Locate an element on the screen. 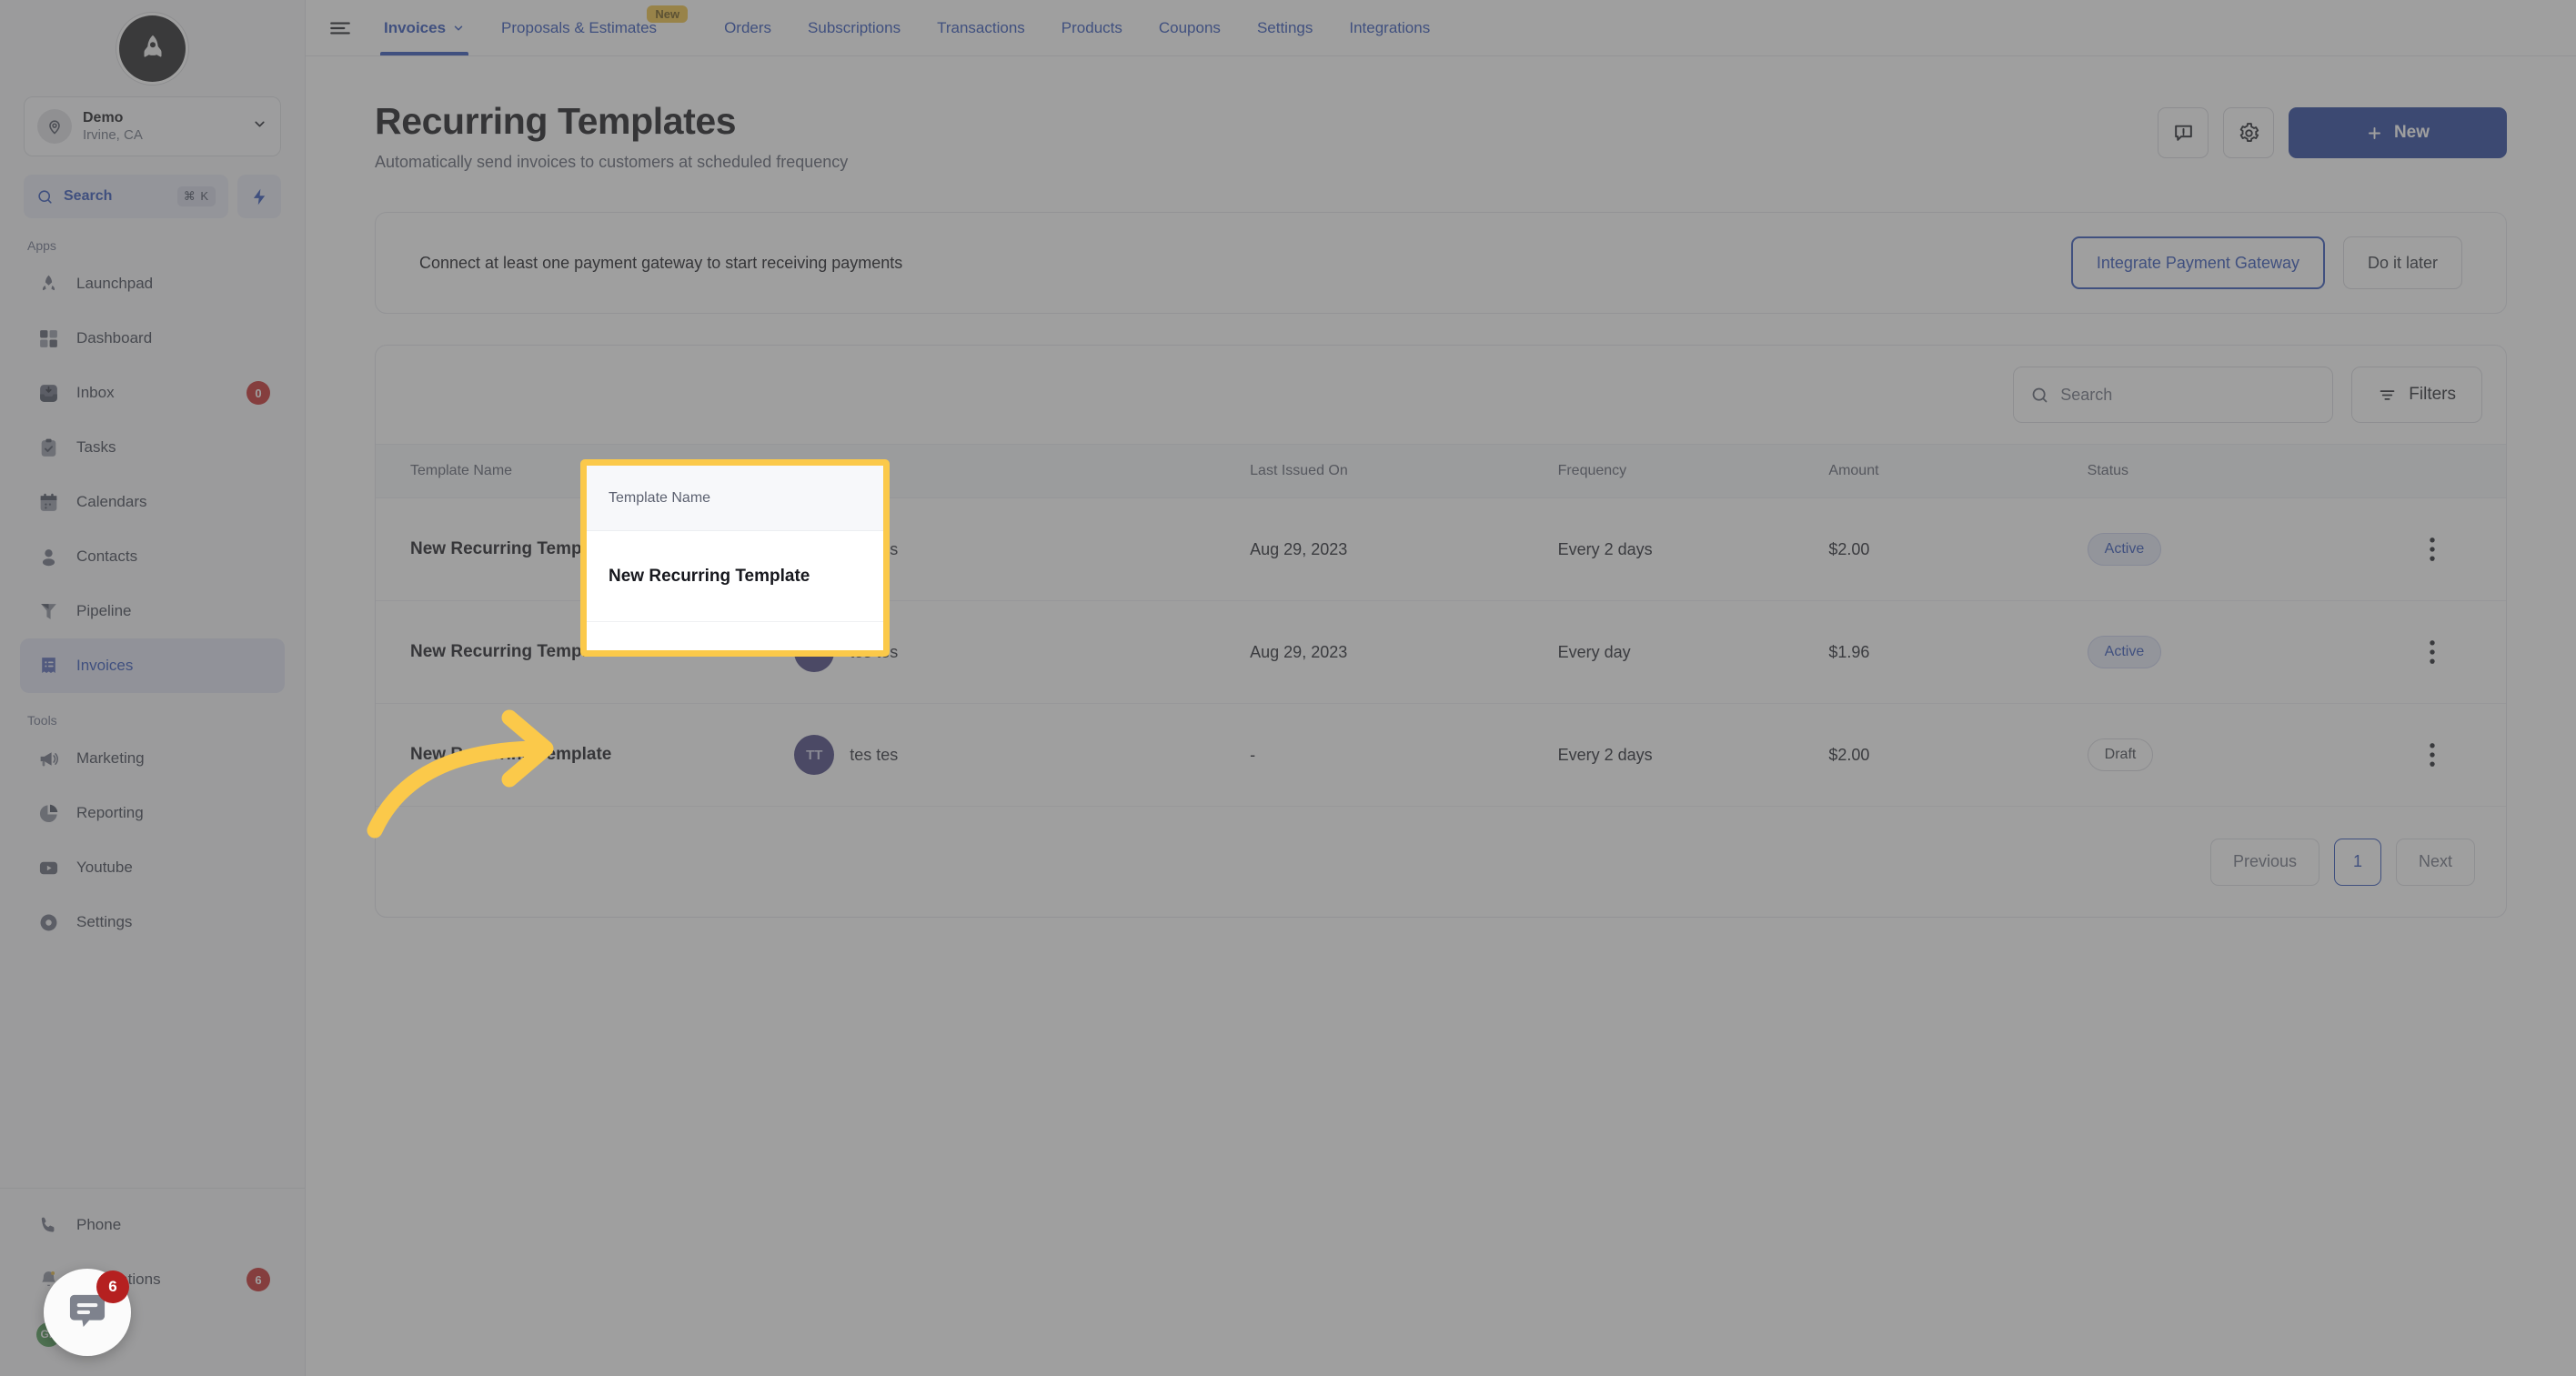 The width and height of the screenshot is (2576, 1376). next-page-button: Next is located at coordinates (2435, 862).